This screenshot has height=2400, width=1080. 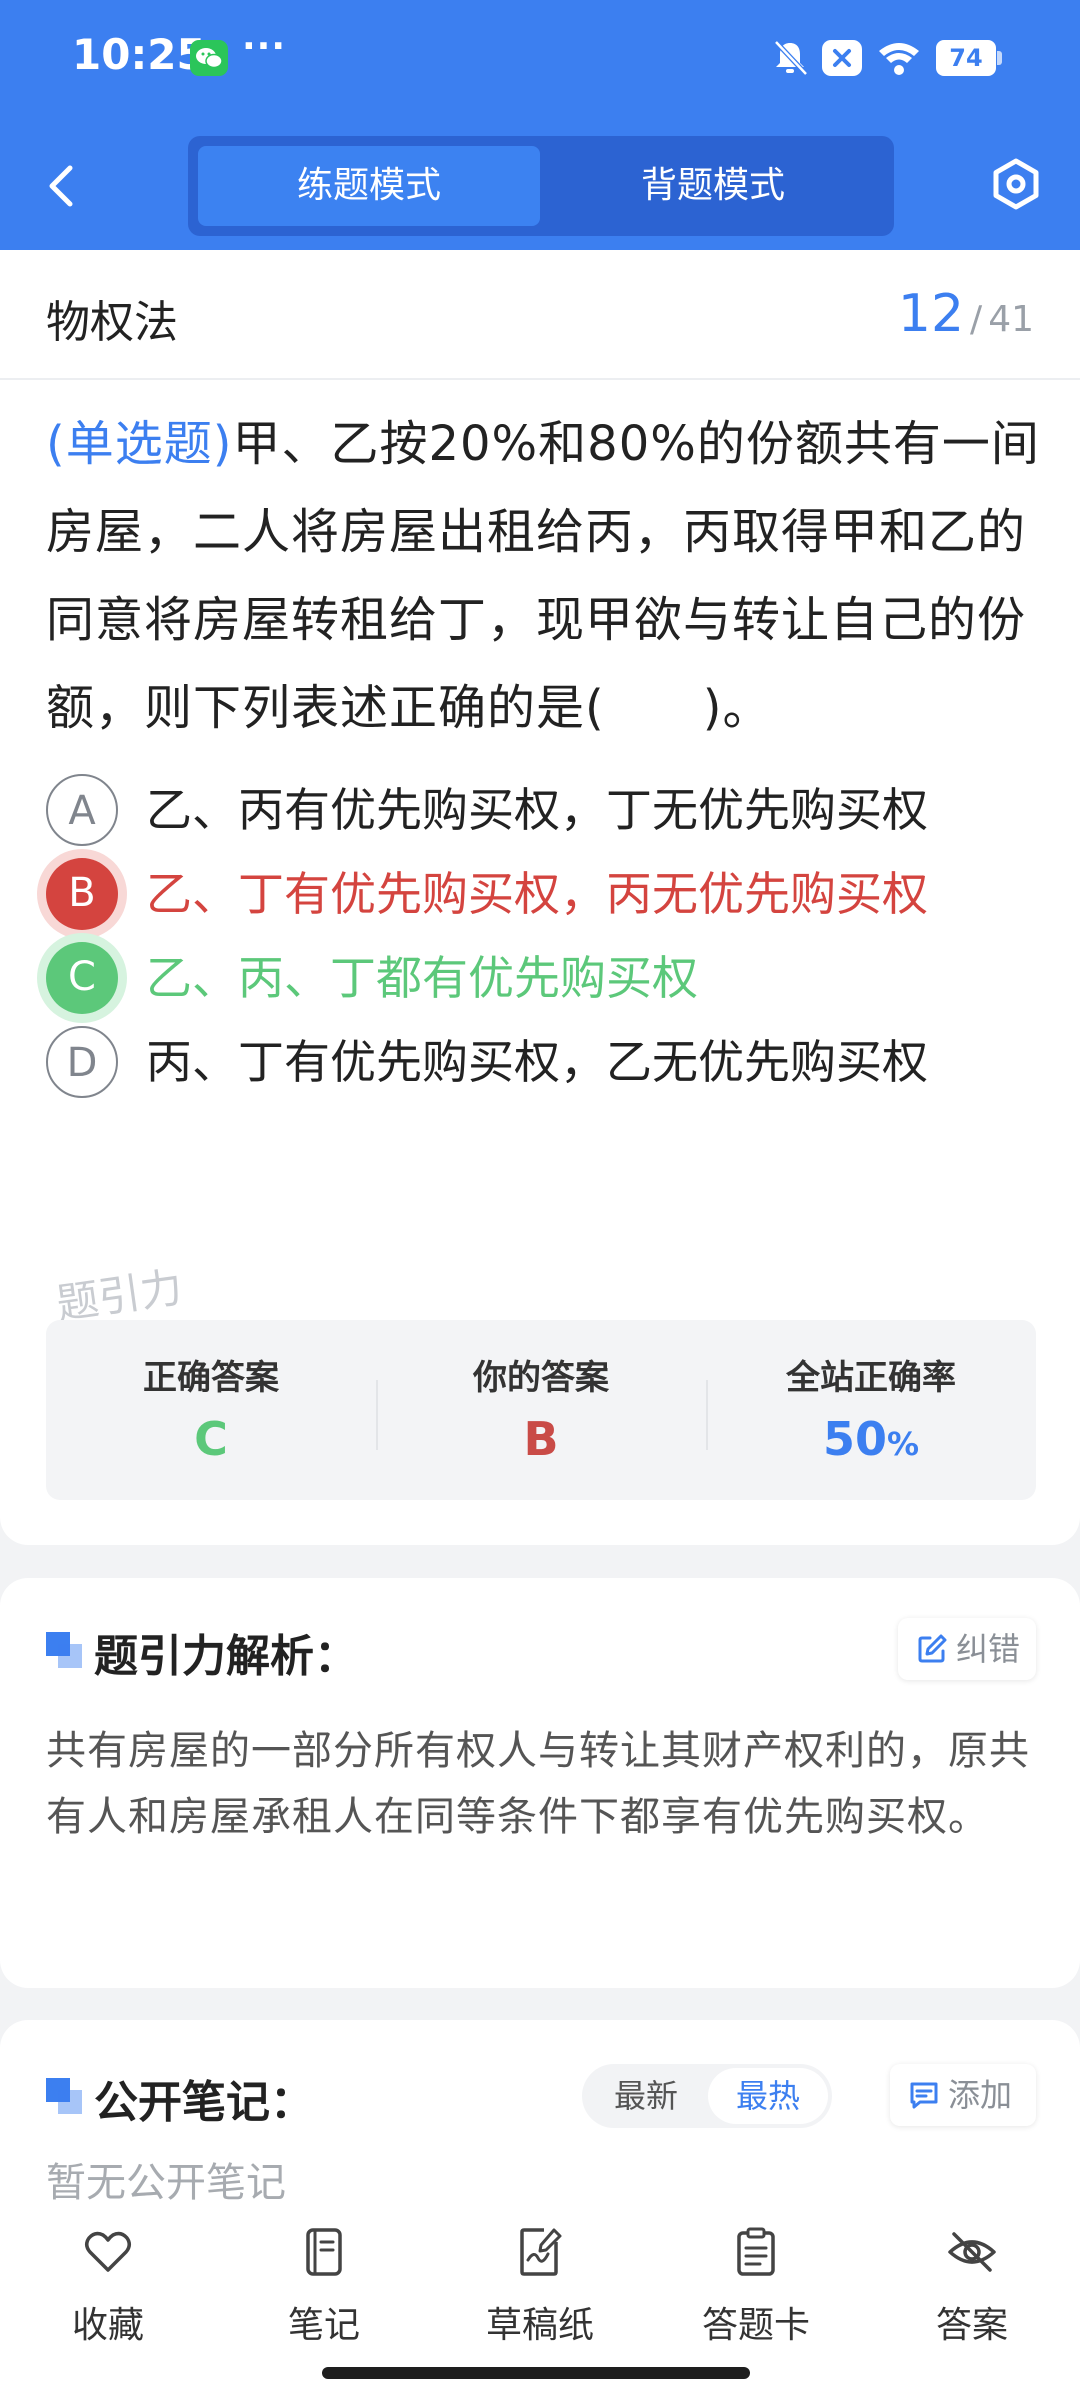 What do you see at coordinates (931, 314) in the screenshot?
I see `progress-current: 12` at bounding box center [931, 314].